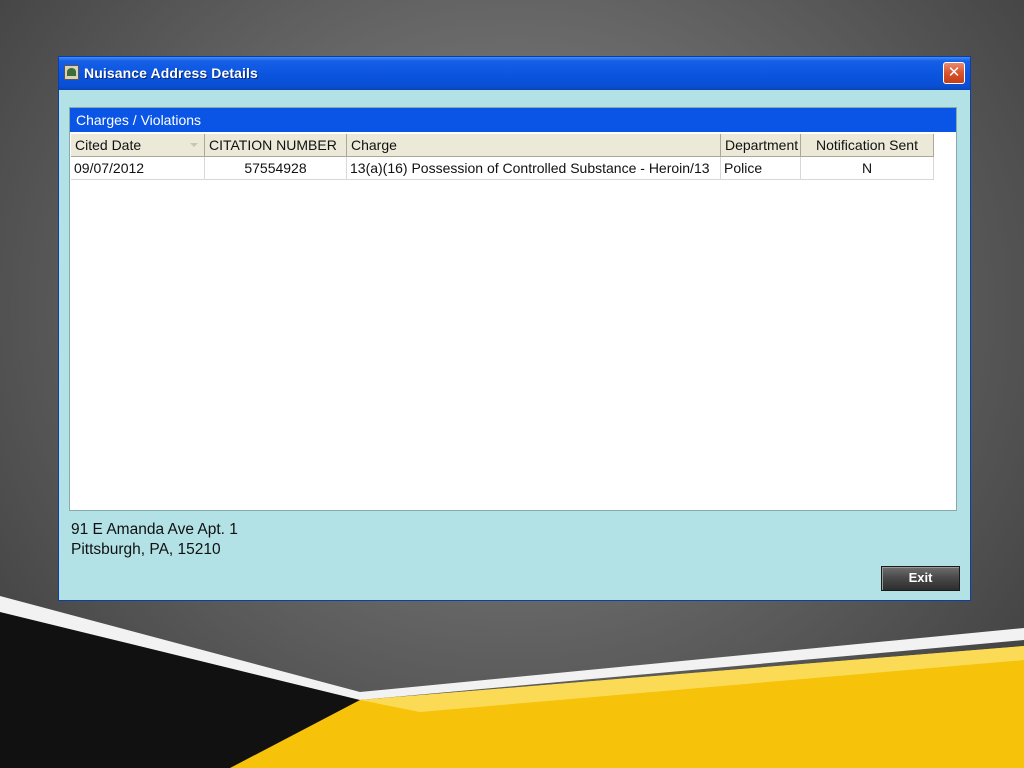 The height and width of the screenshot is (768, 1024). Describe the element at coordinates (146, 549) in the screenshot. I see `address-line-2: Pittsburgh, PA, 15210` at that location.